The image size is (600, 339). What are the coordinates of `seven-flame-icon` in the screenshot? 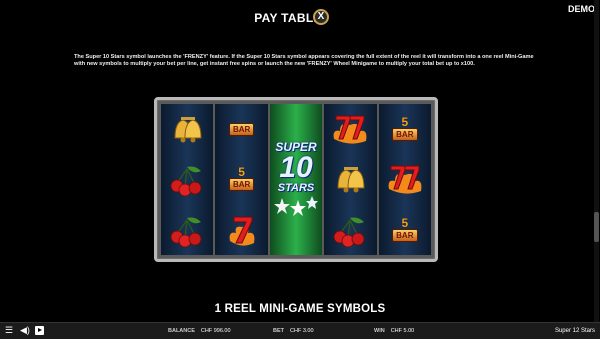 It's located at (242, 231).